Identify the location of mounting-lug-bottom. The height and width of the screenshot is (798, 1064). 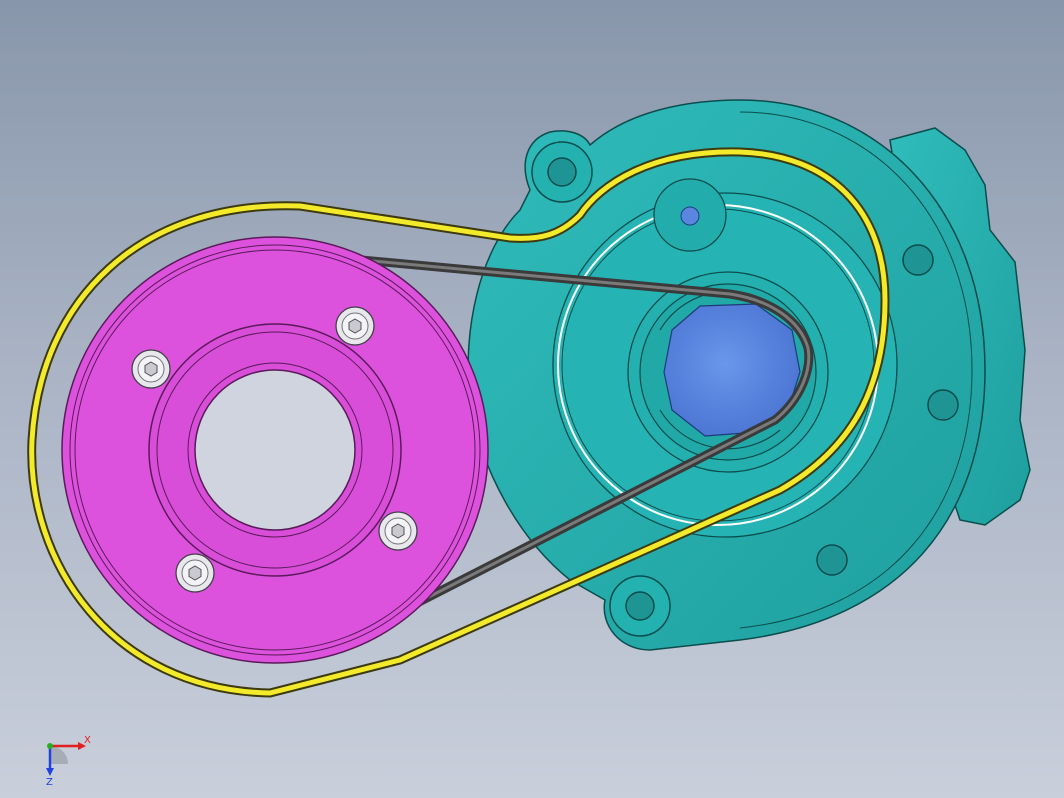
(640, 606).